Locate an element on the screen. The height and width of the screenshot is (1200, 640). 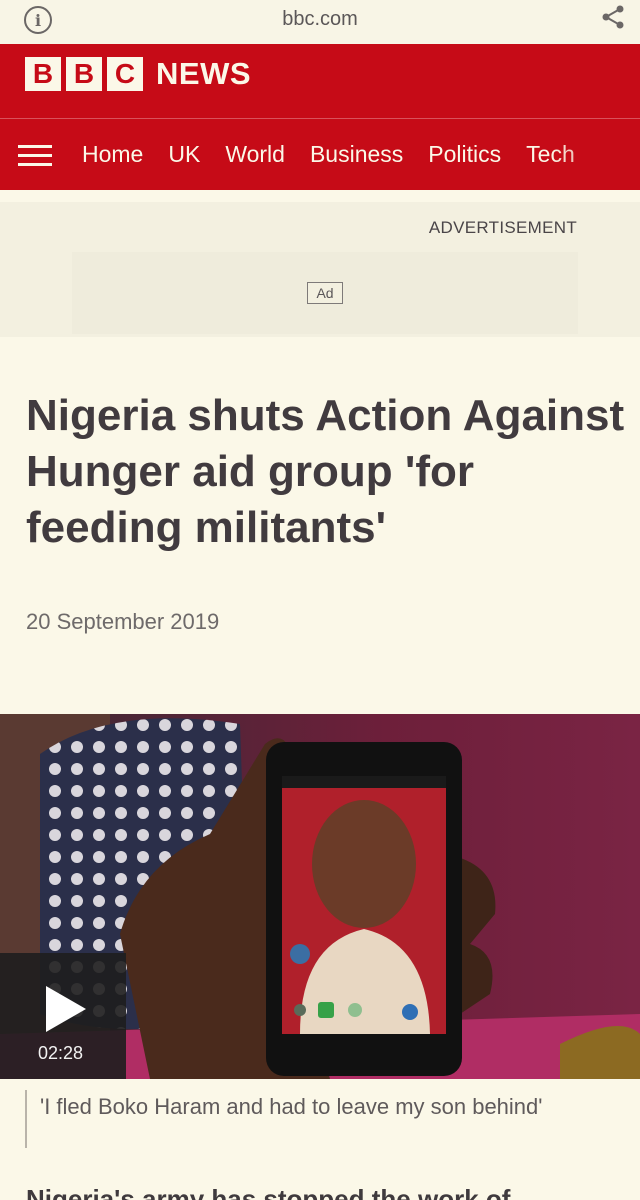
nav-item-world: World is located at coordinates (255, 154).